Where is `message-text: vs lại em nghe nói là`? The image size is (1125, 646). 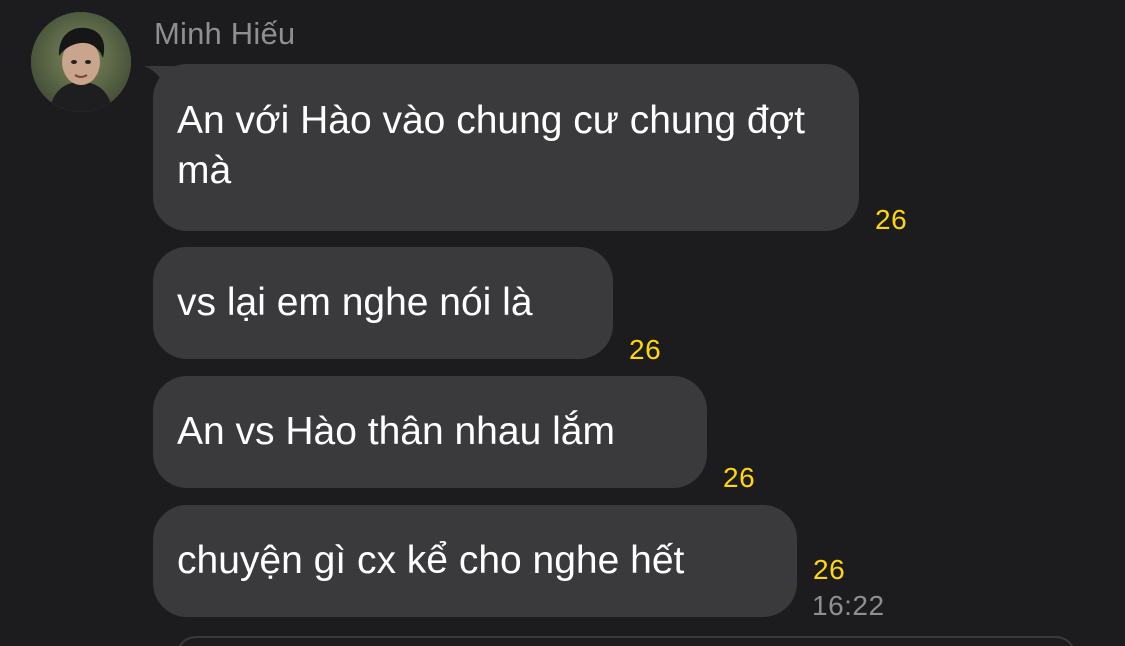 message-text: vs lại em nghe nói là is located at coordinates (355, 302).